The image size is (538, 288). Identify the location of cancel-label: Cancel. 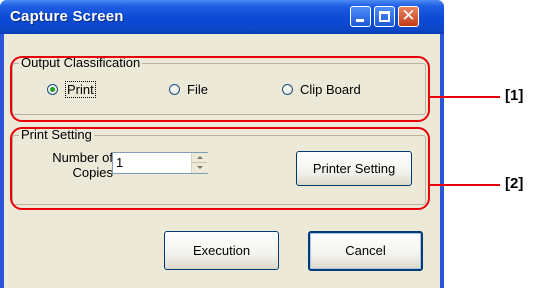
(365, 250).